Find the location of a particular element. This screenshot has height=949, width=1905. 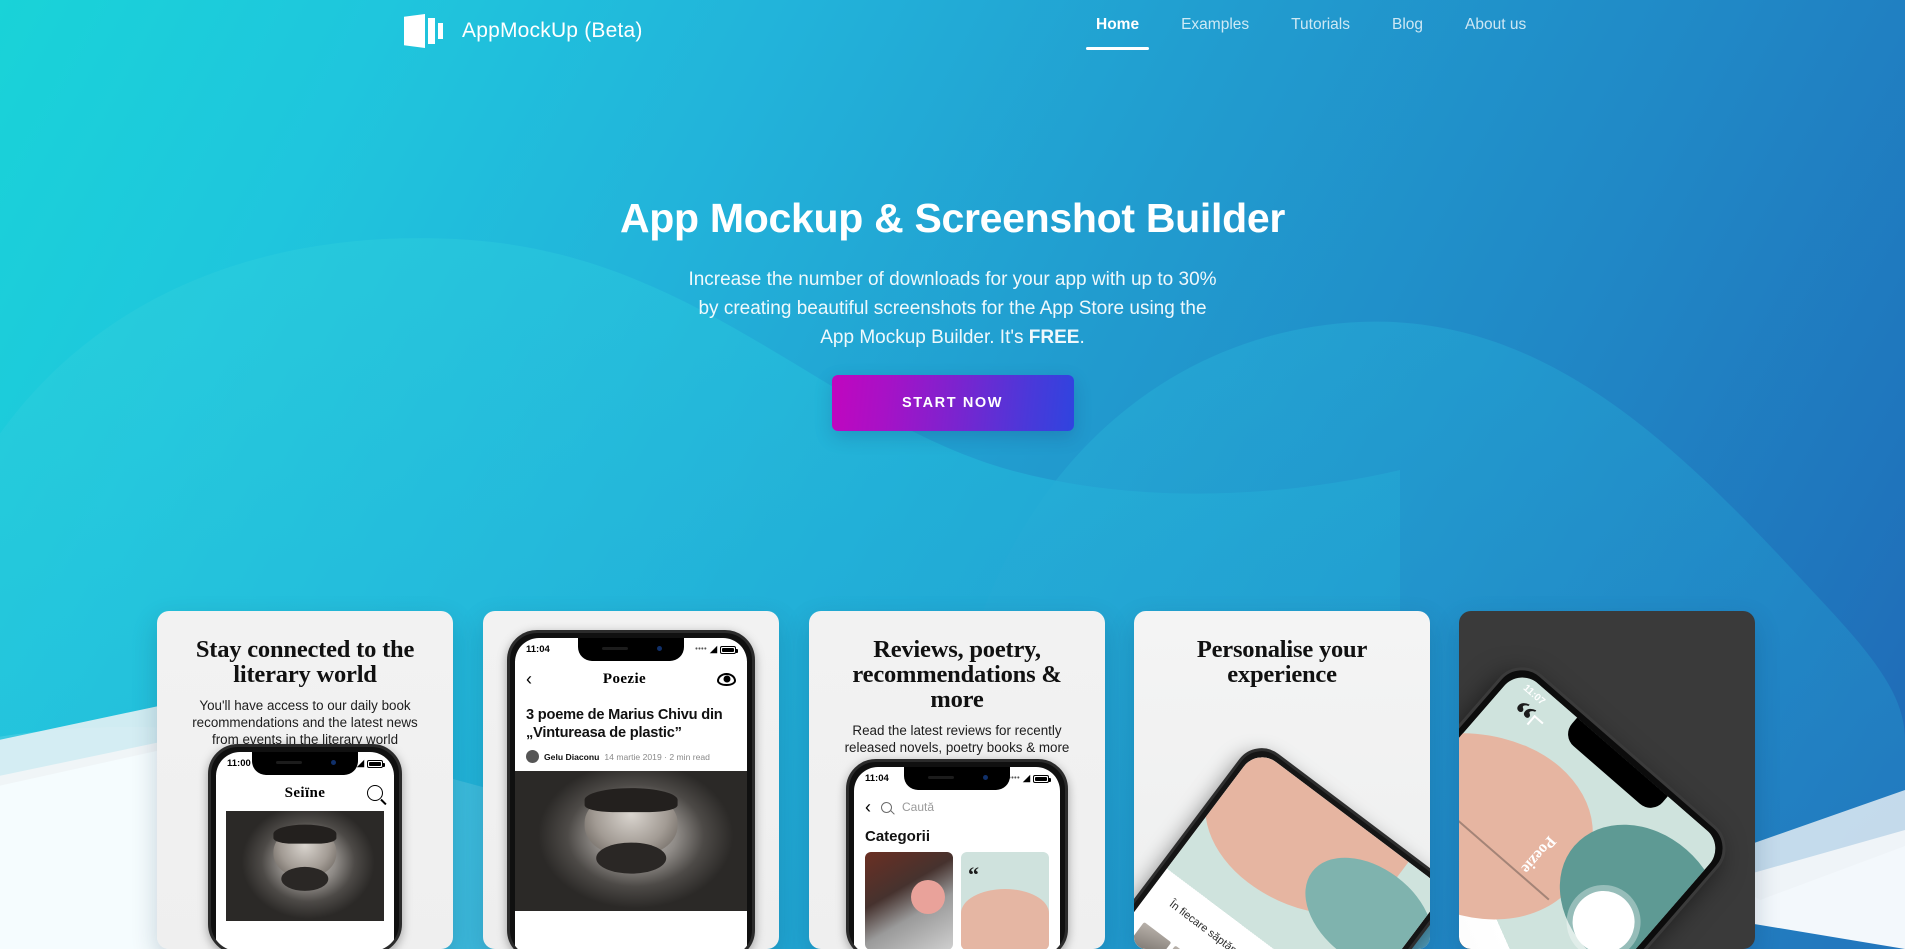

phone-screen: “ 11:07 Poezie is located at coordinates (1592, 808).